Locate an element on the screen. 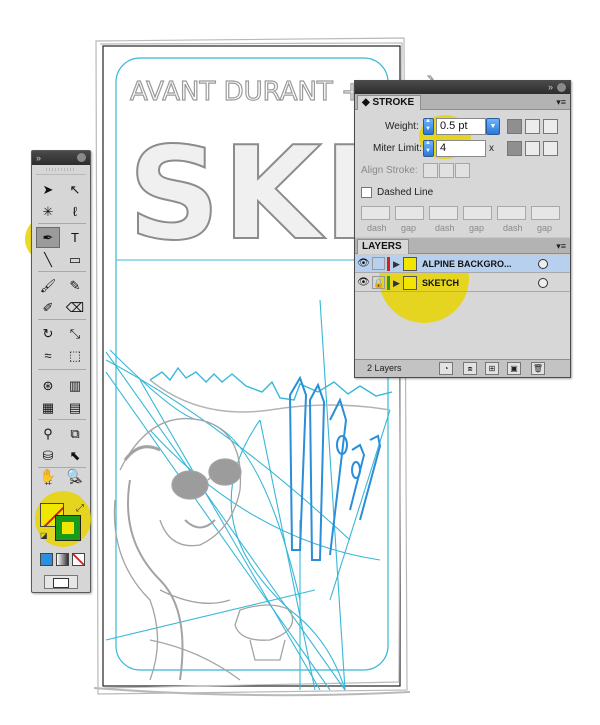 This screenshot has height=725, width=600. gap-label: gap is located at coordinates (477, 228).